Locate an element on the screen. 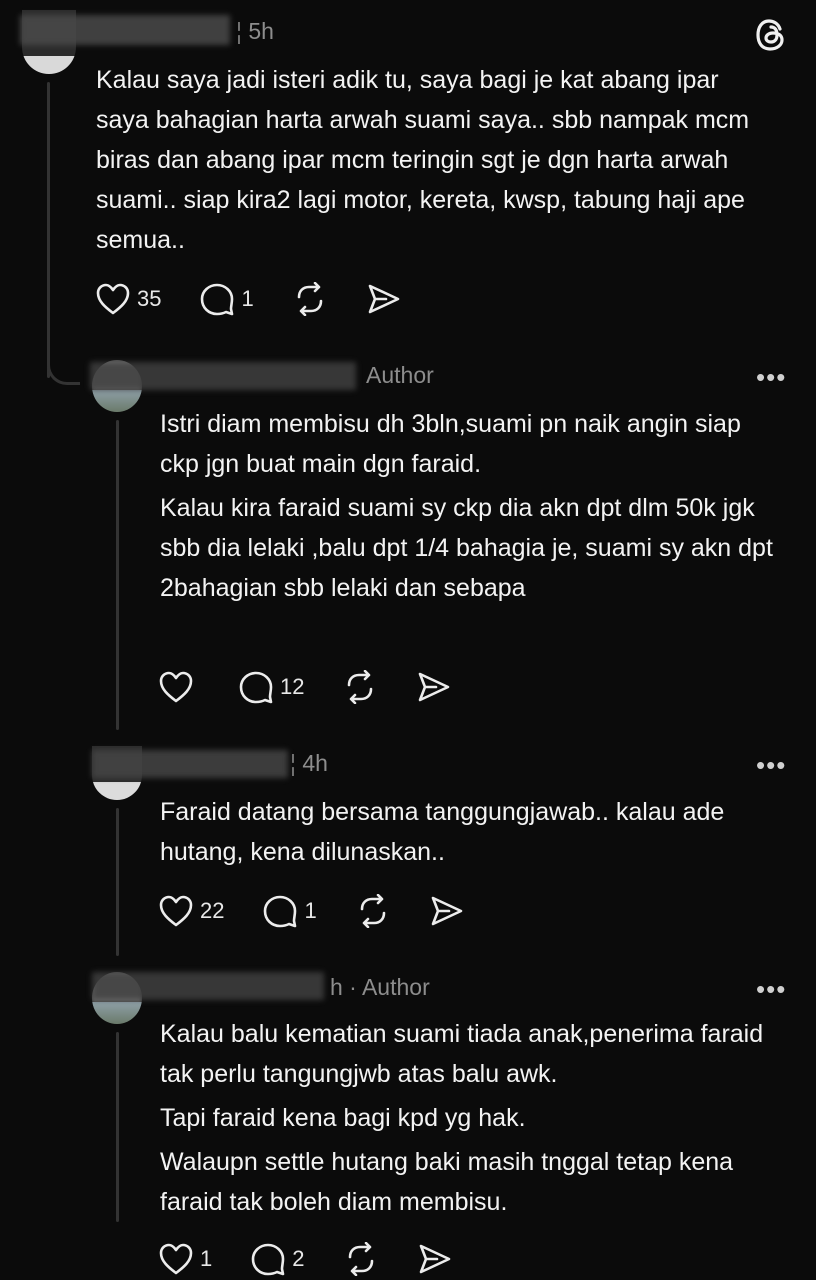  author-tag: Author is located at coordinates (400, 375).